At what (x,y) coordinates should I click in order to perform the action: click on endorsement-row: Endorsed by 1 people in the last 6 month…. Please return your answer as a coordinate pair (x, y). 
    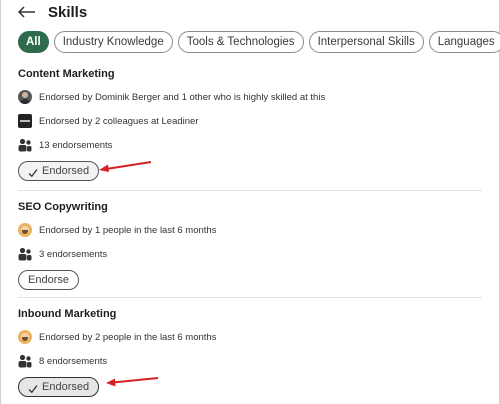
    Looking at the image, I should click on (250, 230).